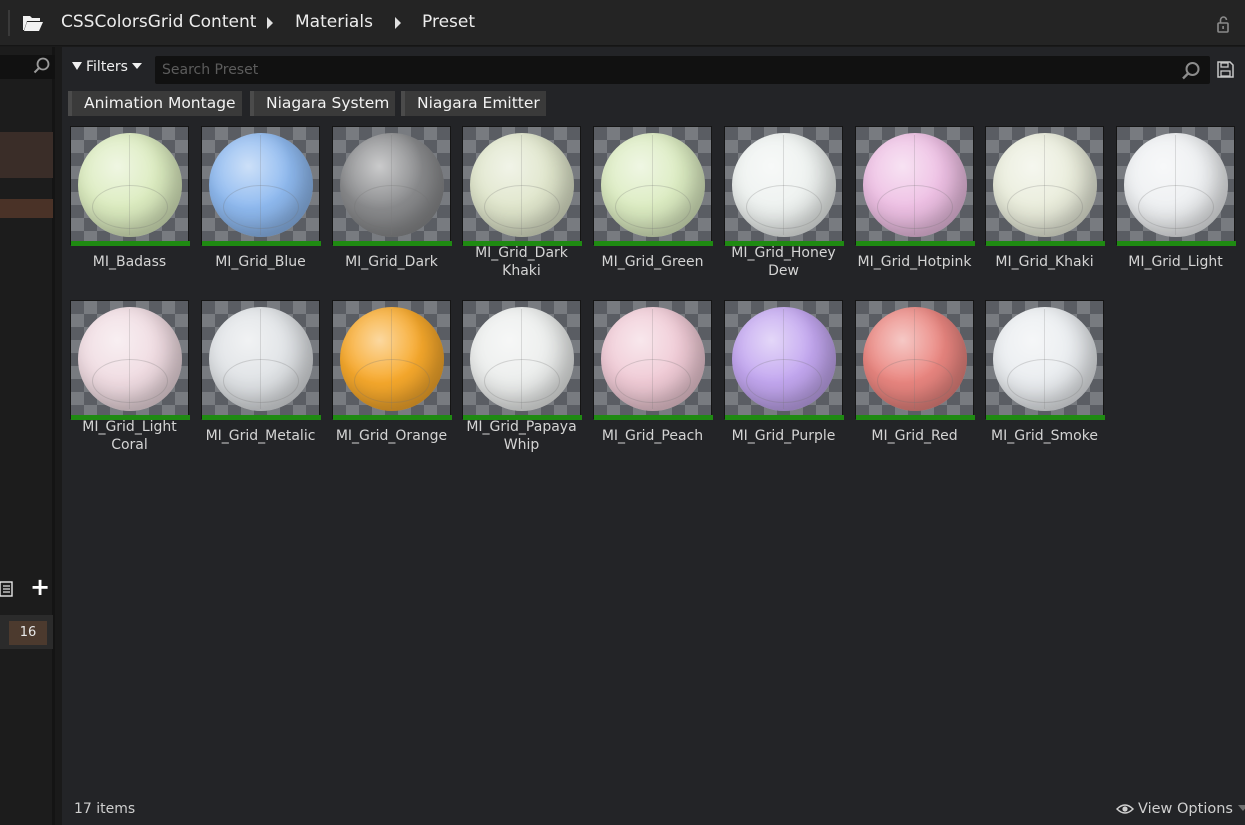 The width and height of the screenshot is (1245, 825). I want to click on asset-tile: MI_Grid_Red, so click(915, 380).